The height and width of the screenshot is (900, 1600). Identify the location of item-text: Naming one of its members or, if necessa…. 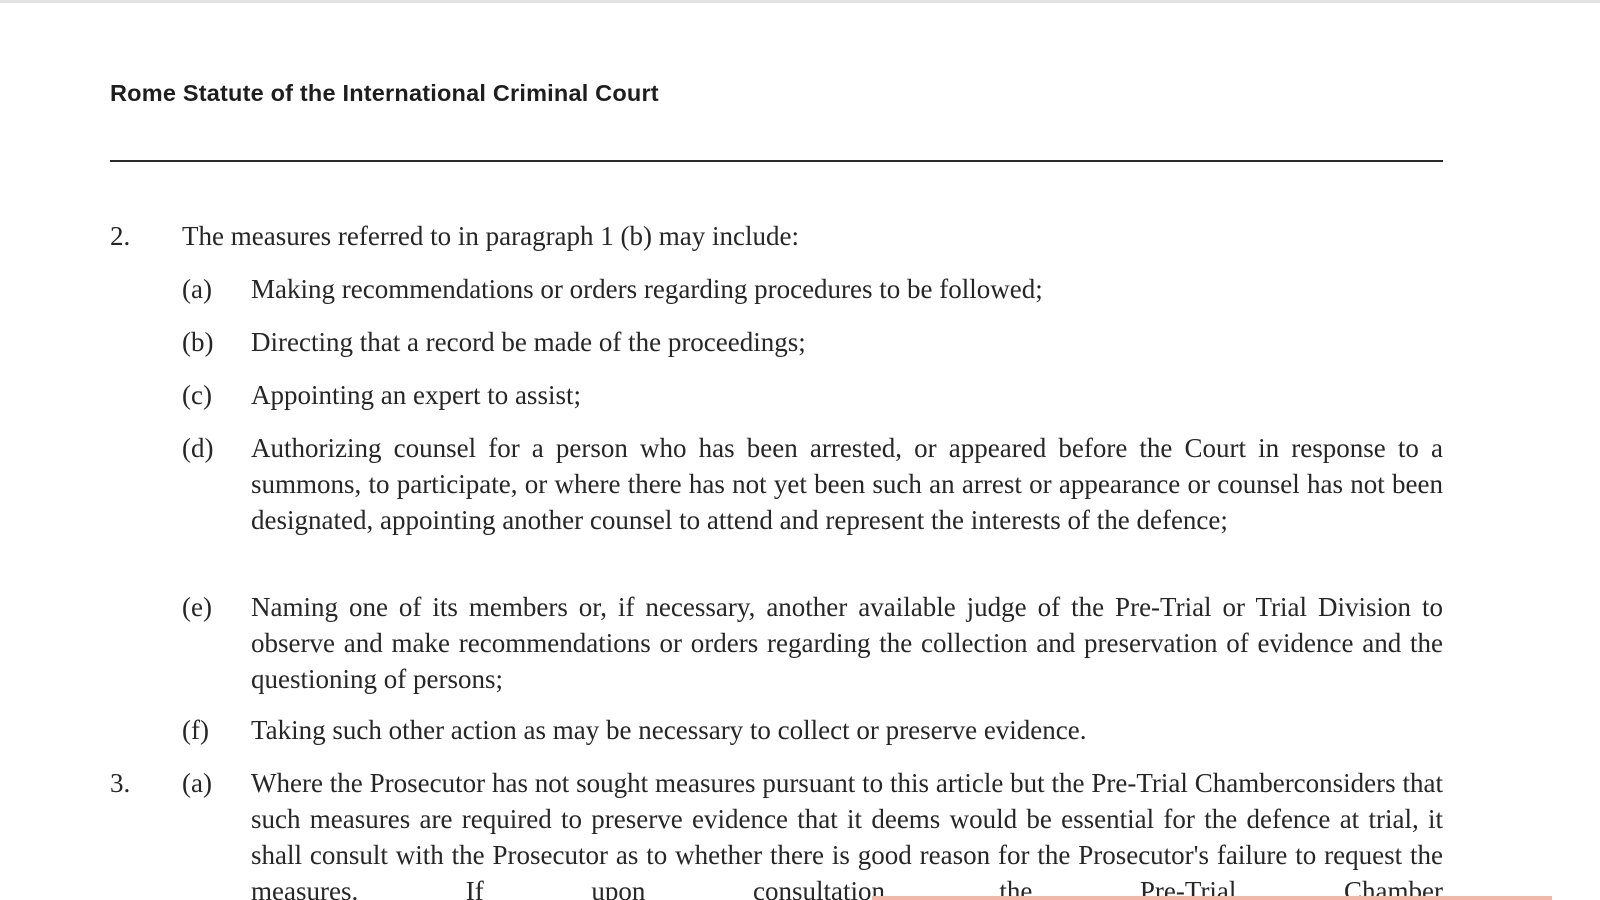
(847, 643).